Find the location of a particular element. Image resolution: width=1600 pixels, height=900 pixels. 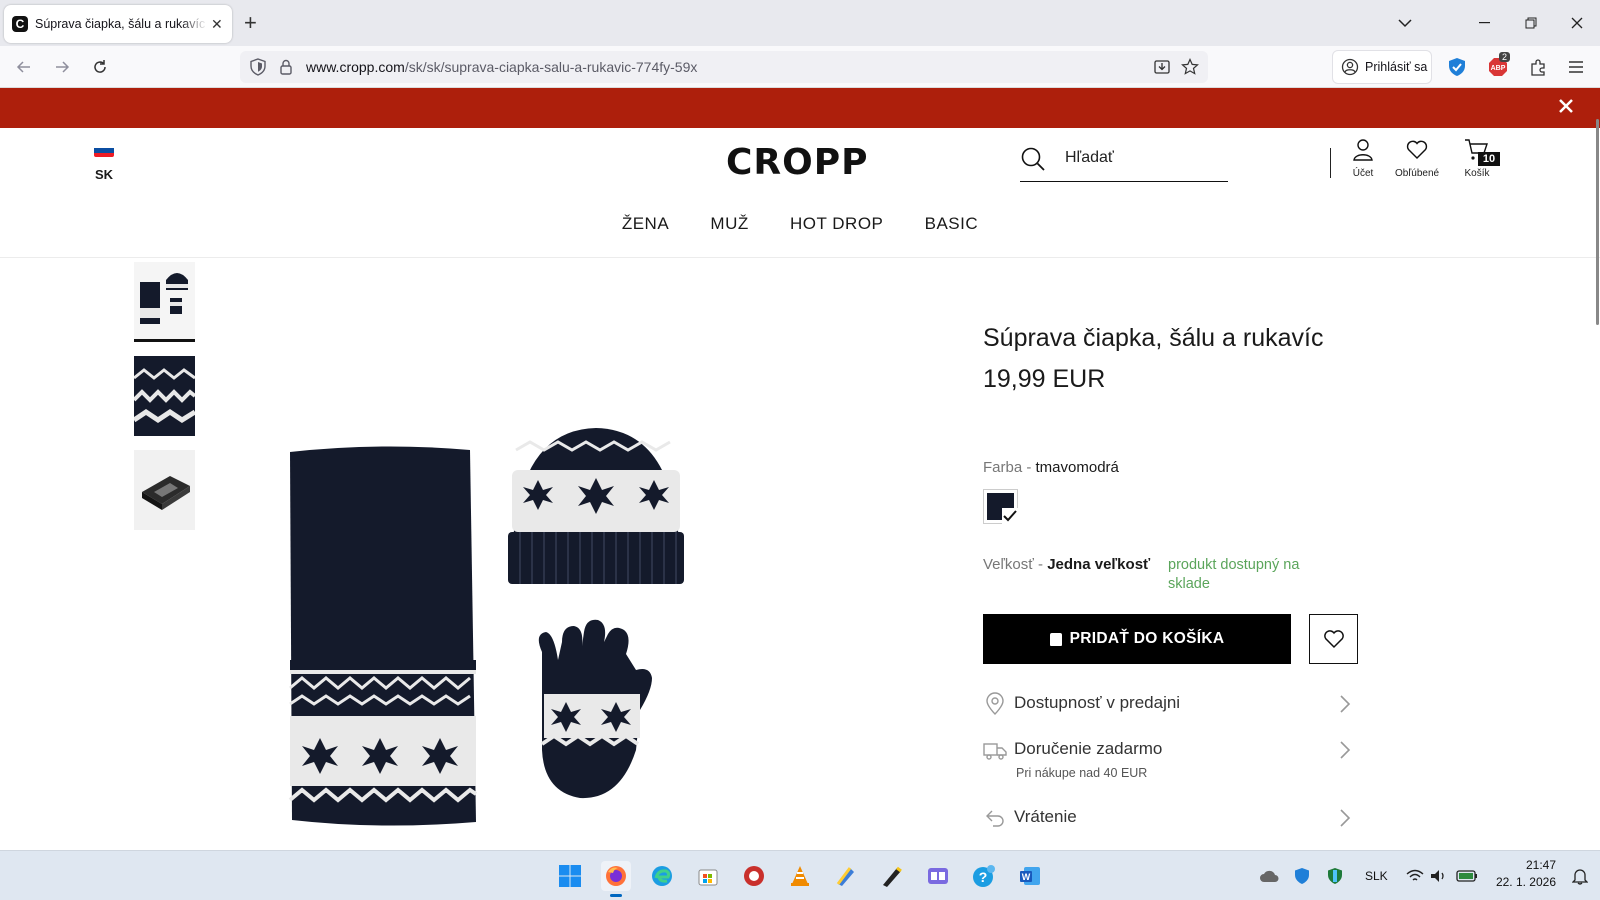

add-to-cart-label: PRIDAŤ DO KOŠÍKA is located at coordinates (1147, 638).